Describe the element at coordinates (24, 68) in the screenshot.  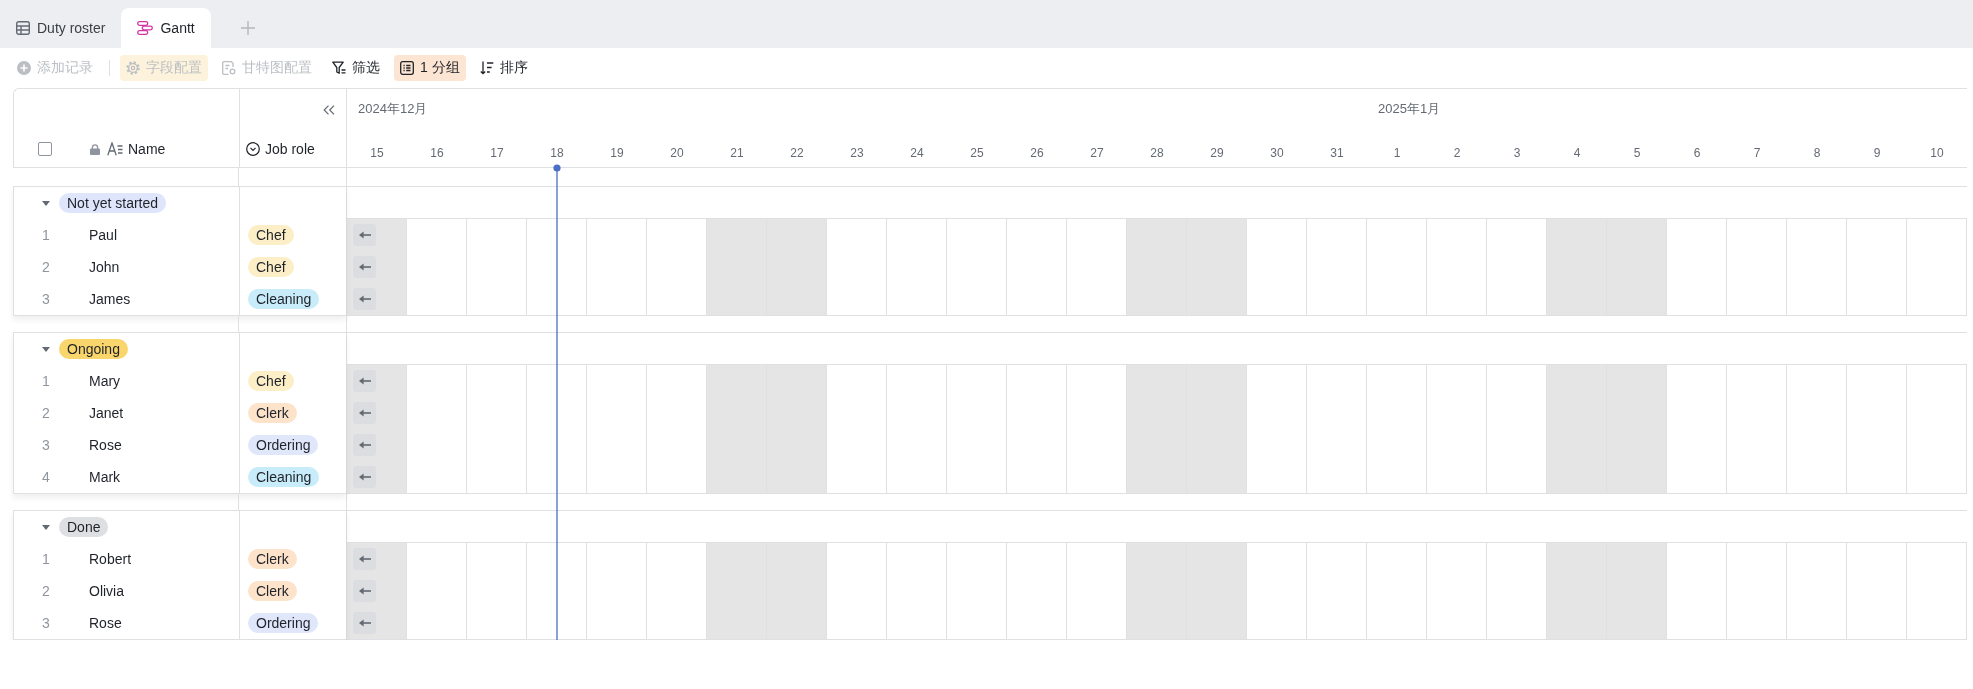
I see `plus-circle-icon` at that location.